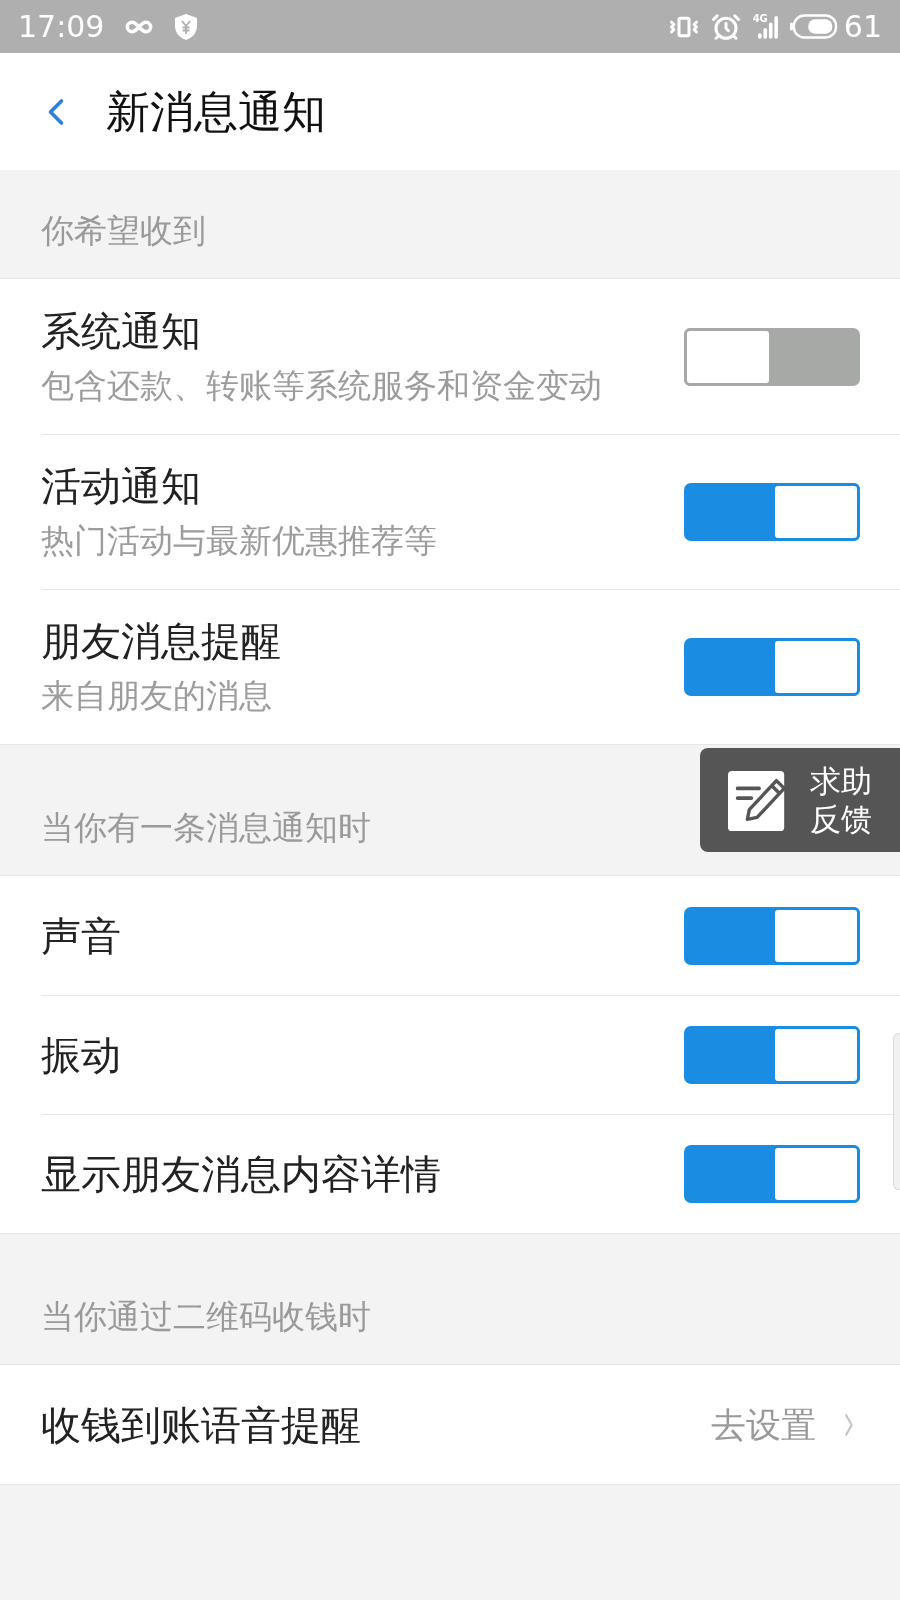  I want to click on section-heading: 你希望收到, so click(123, 231).